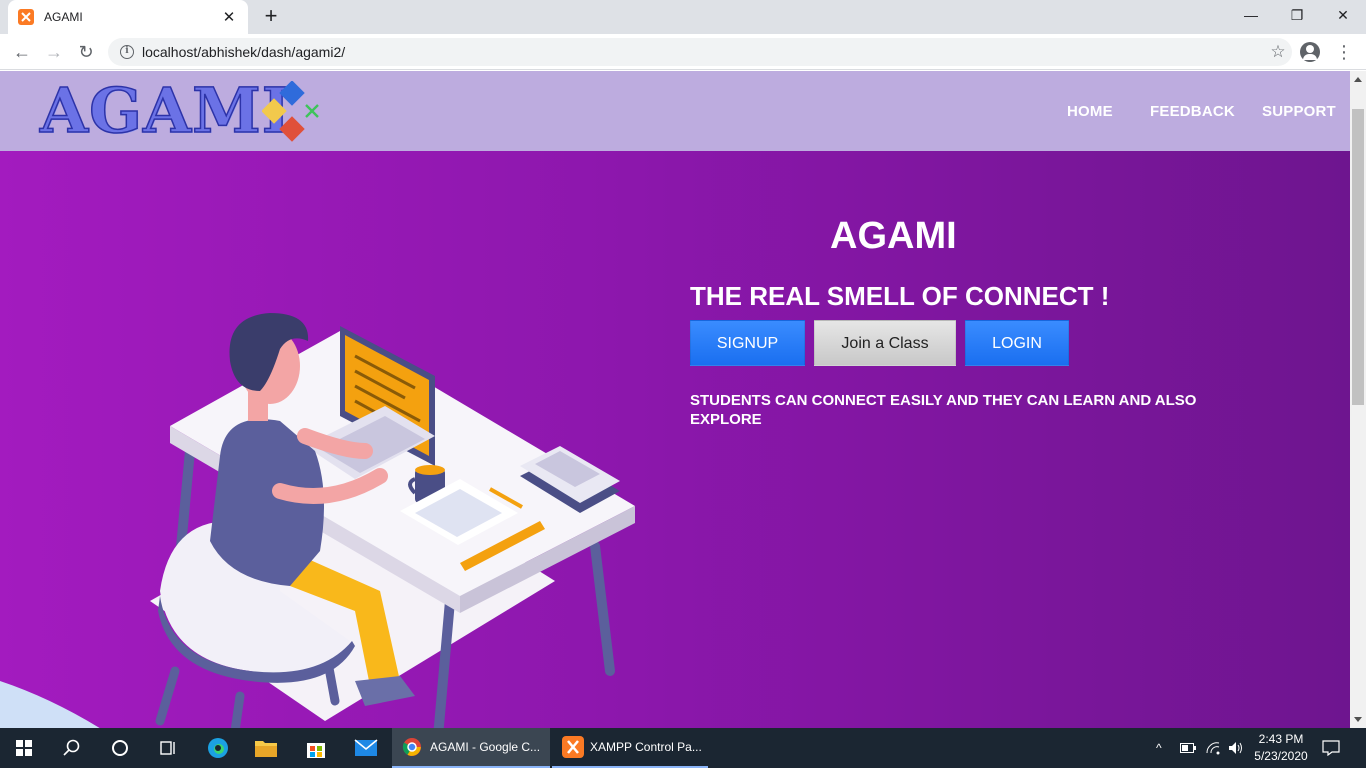  What do you see at coordinates (1165, 748) in the screenshot?
I see `tray-chevron-icon: ^` at bounding box center [1165, 748].